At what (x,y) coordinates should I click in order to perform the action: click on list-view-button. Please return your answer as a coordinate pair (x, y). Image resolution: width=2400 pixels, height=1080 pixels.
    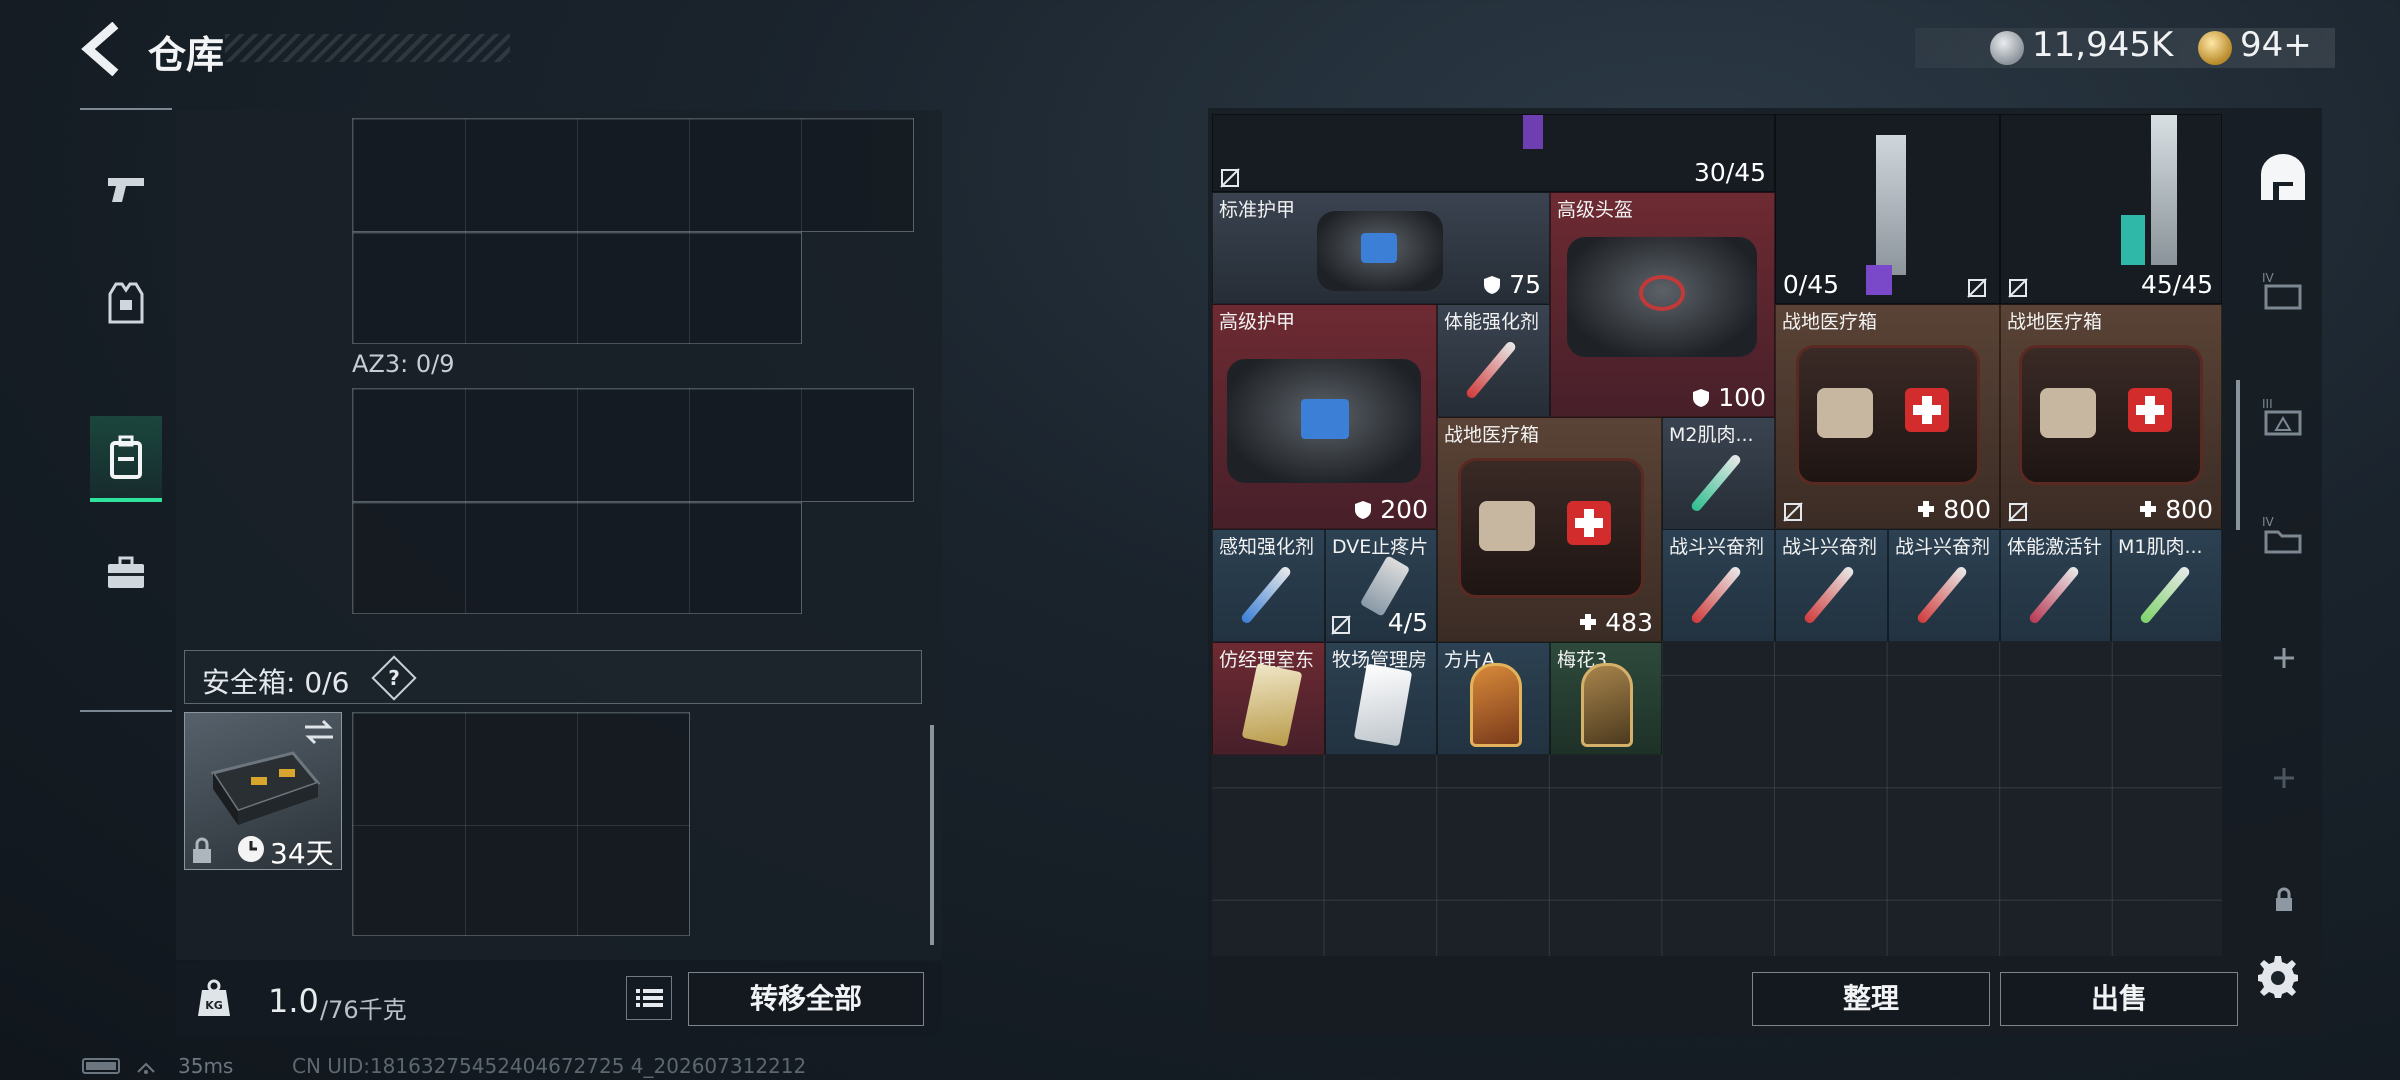
    Looking at the image, I should click on (649, 998).